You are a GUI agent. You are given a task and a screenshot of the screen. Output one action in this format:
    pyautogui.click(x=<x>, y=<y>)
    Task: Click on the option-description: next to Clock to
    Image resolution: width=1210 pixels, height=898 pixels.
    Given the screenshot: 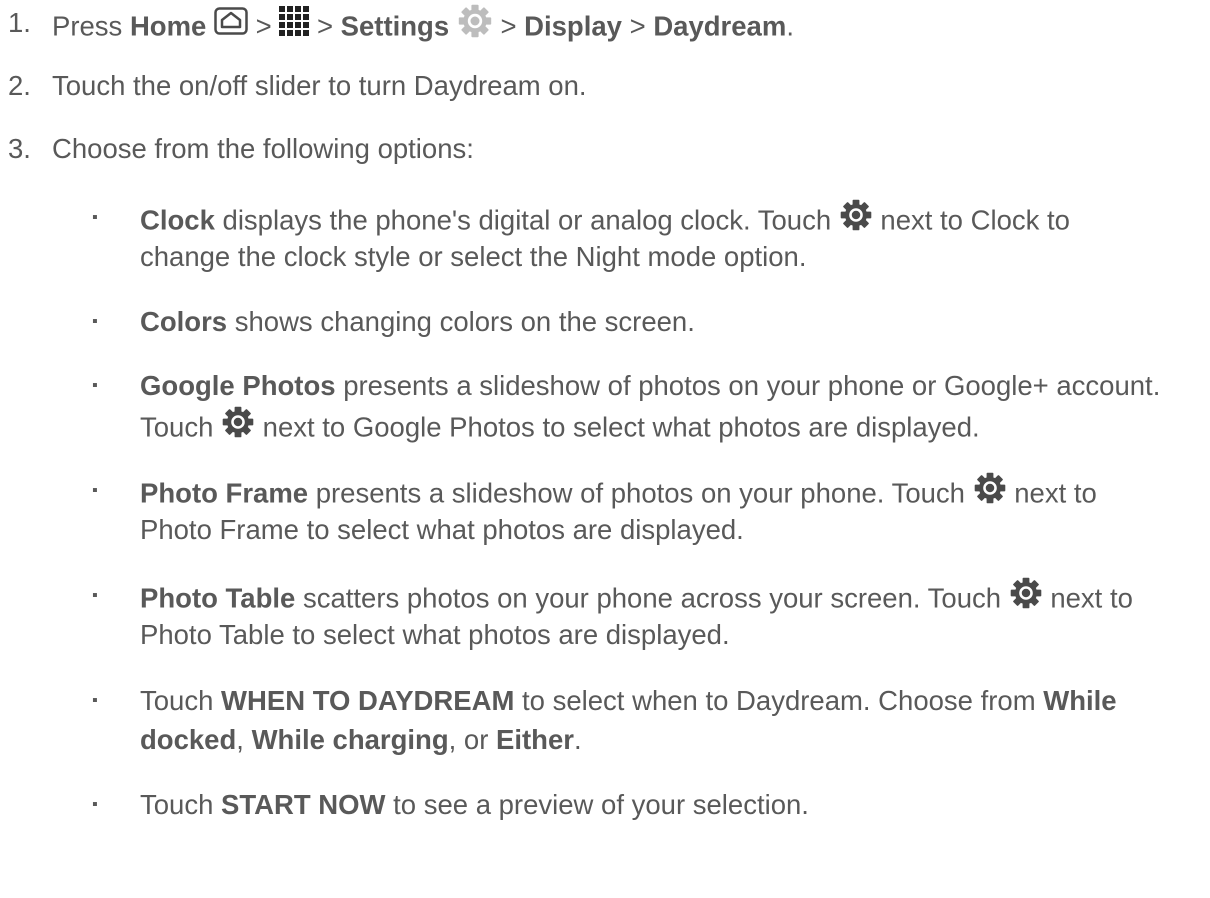 What is the action you would take?
    pyautogui.click(x=971, y=220)
    